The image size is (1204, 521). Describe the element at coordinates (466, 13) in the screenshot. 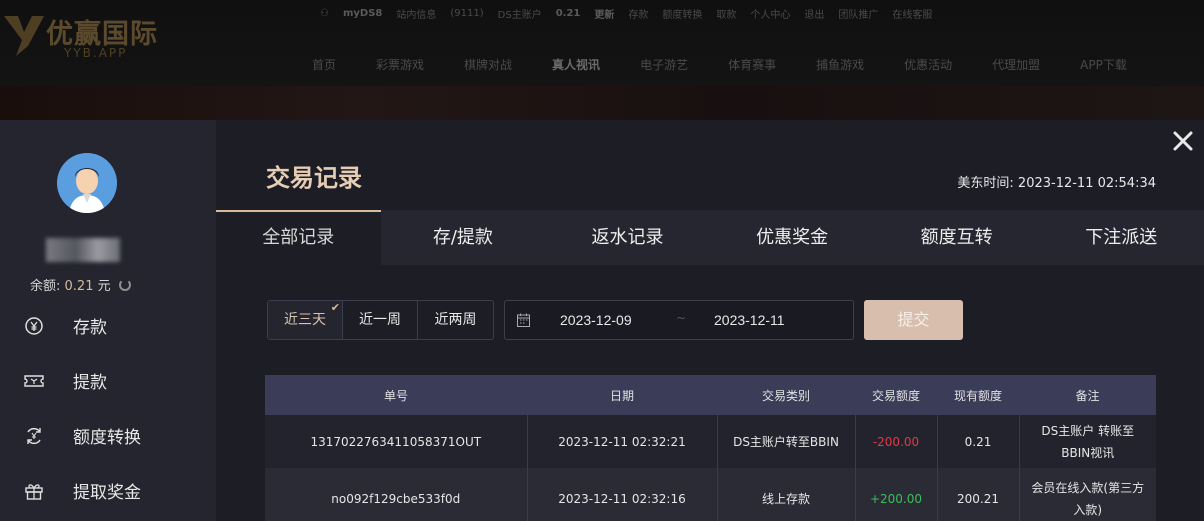

I see `top-link-message-count: (9111)` at that location.